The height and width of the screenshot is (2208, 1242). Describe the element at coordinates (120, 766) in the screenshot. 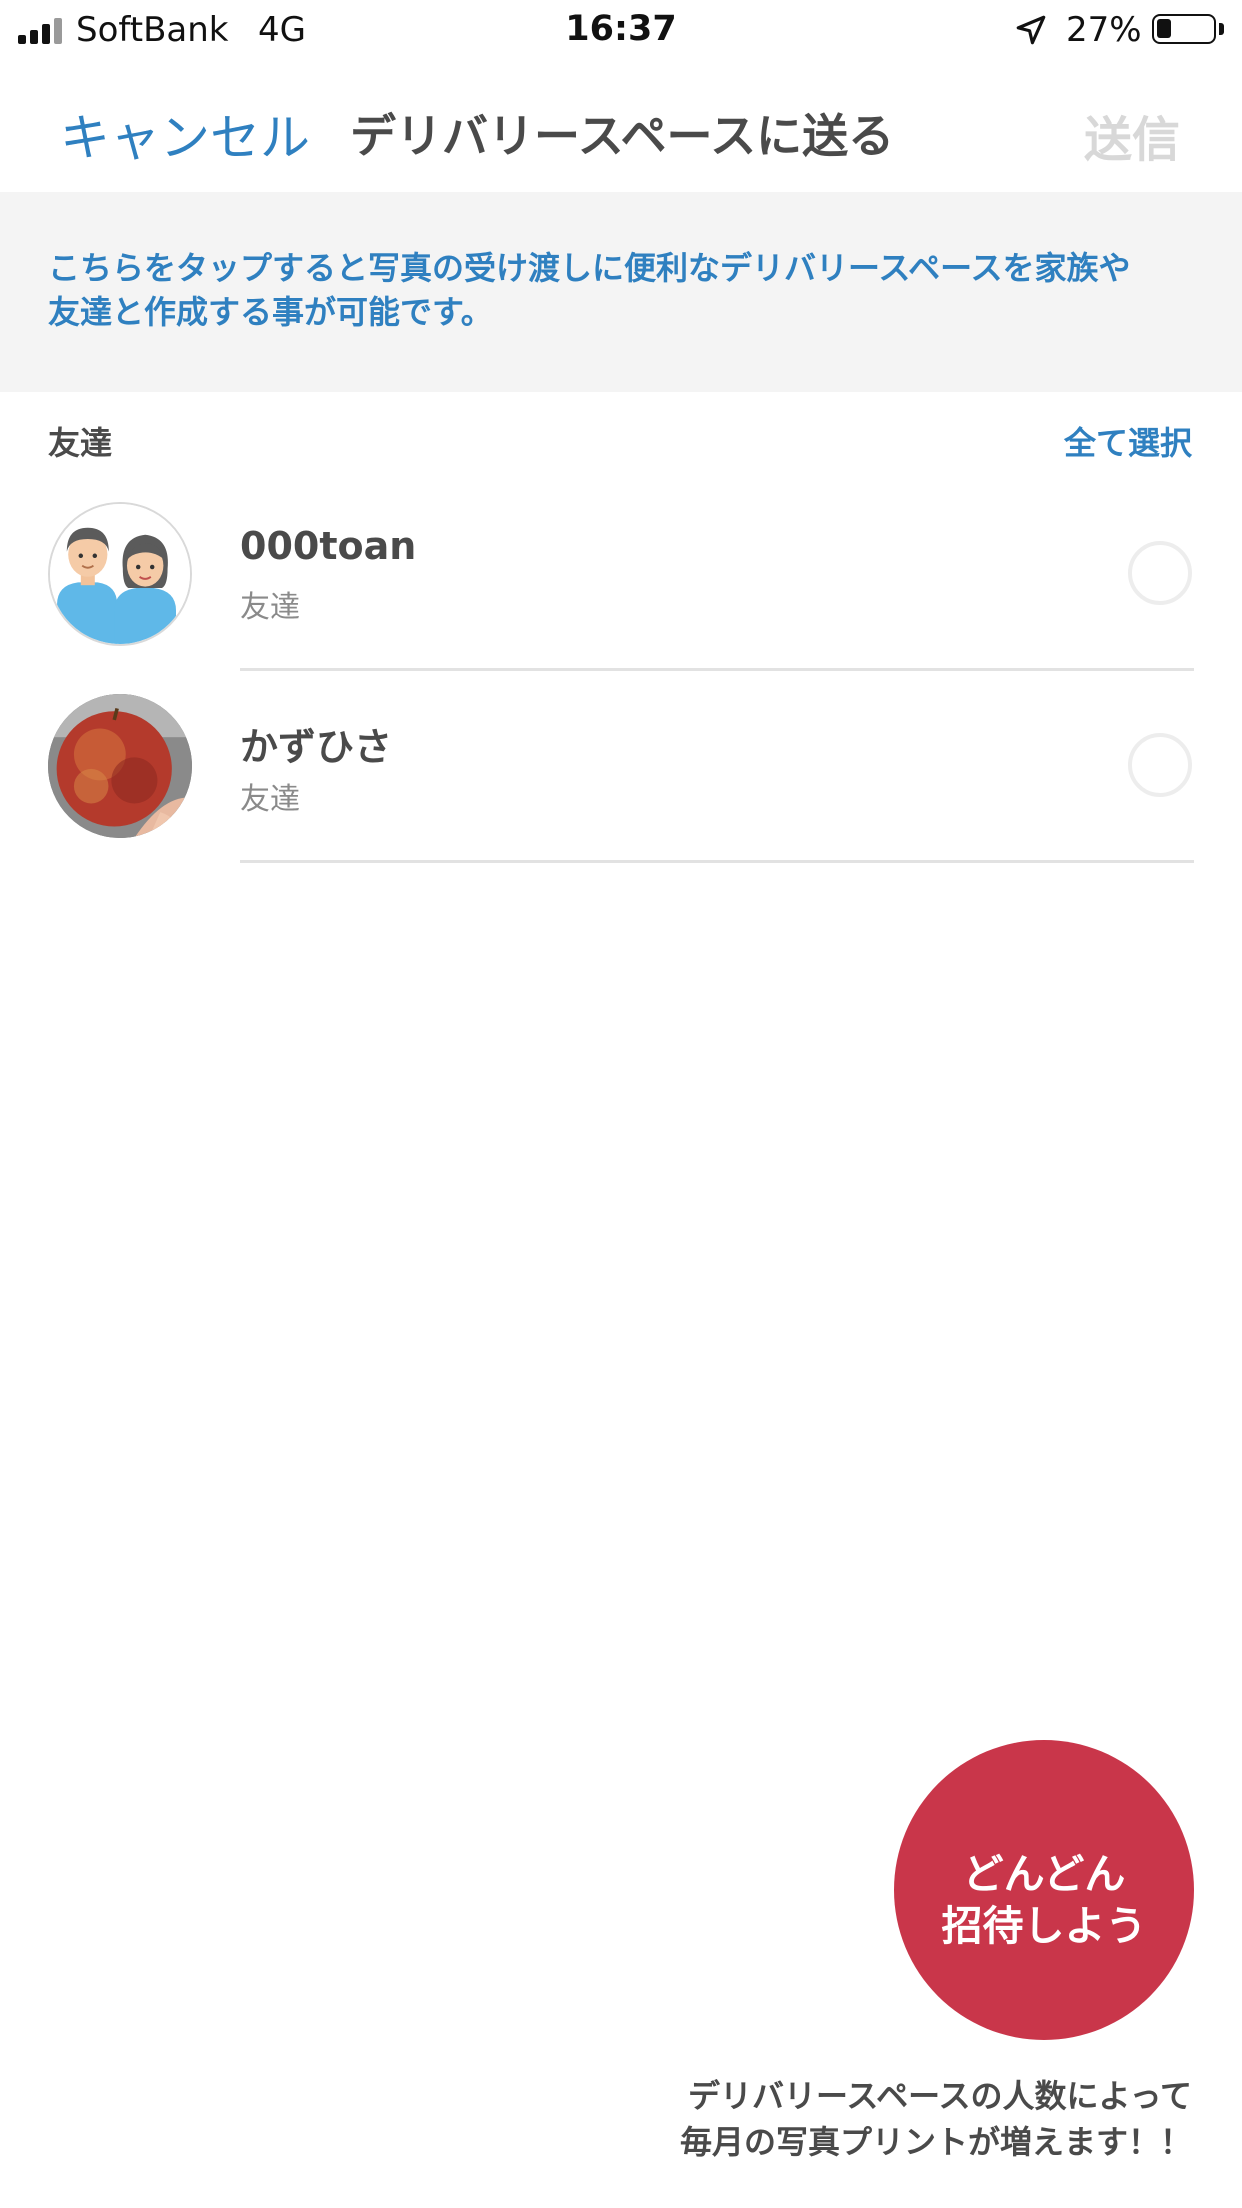

I see `apple-photo-avatar` at that location.